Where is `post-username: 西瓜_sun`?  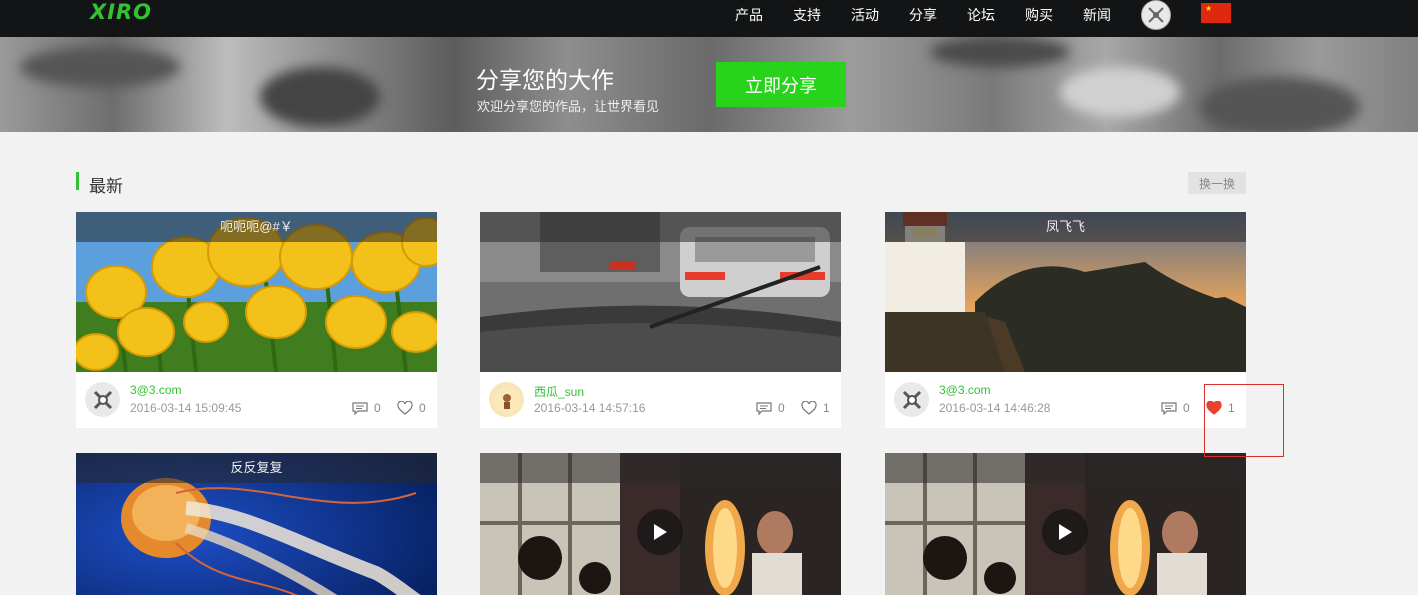
post-username: 西瓜_sun is located at coordinates (559, 391).